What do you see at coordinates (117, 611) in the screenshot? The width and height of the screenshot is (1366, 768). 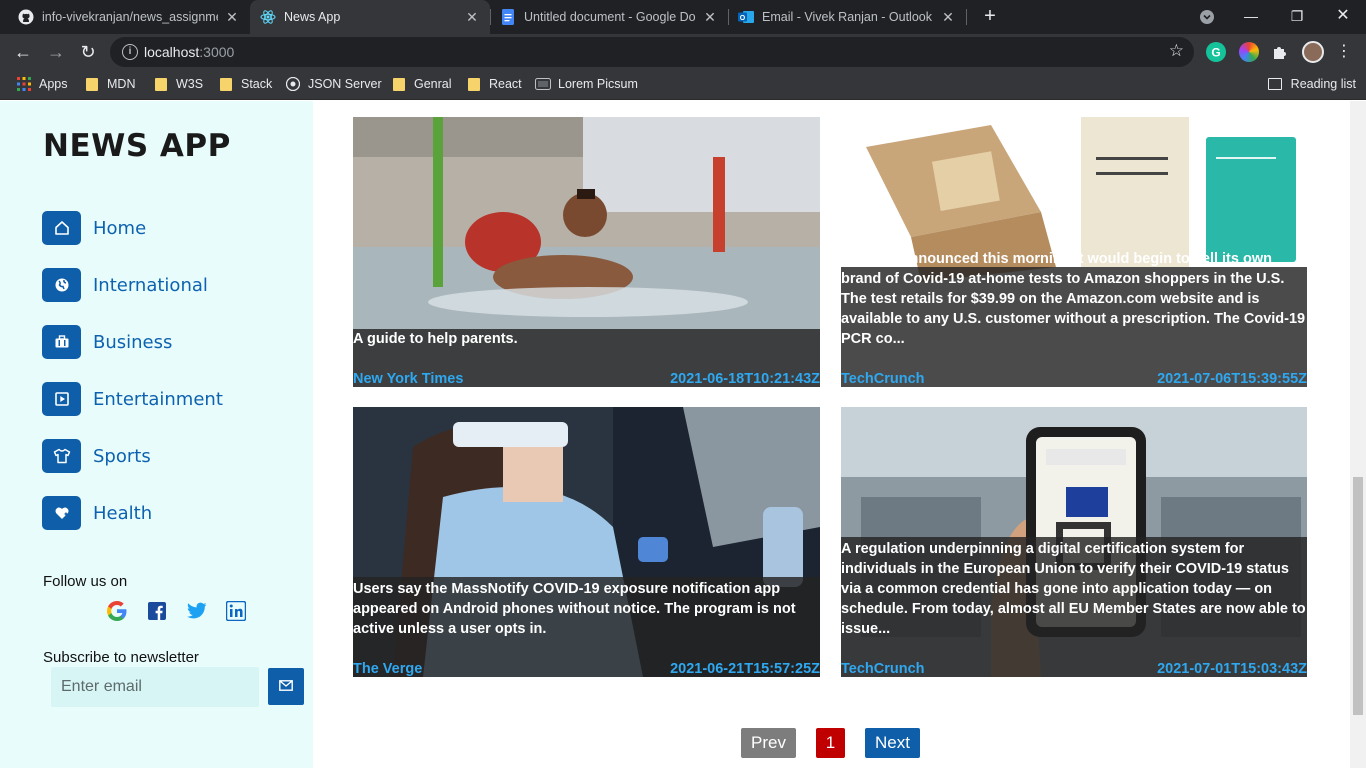 I see `google-icon` at bounding box center [117, 611].